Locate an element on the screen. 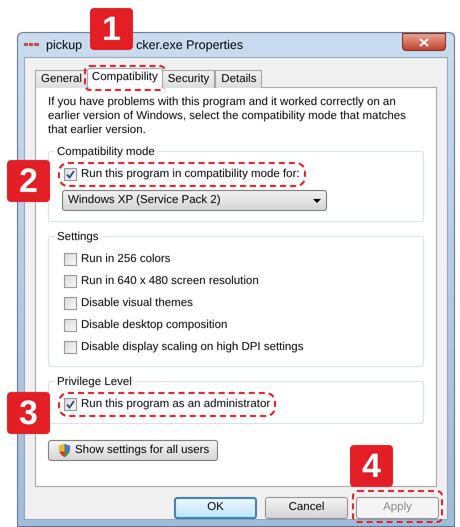  checkbox-option: Disable display scaling on high DPI settings is located at coordinates (184, 347).